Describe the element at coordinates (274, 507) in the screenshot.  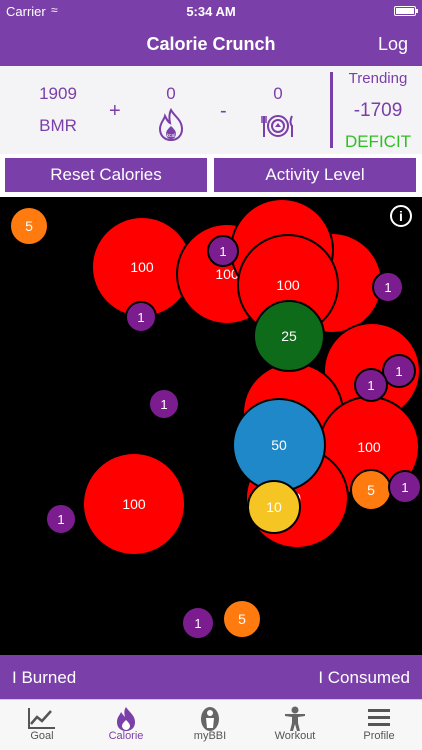
I see `calorie-bubble: 10` at that location.